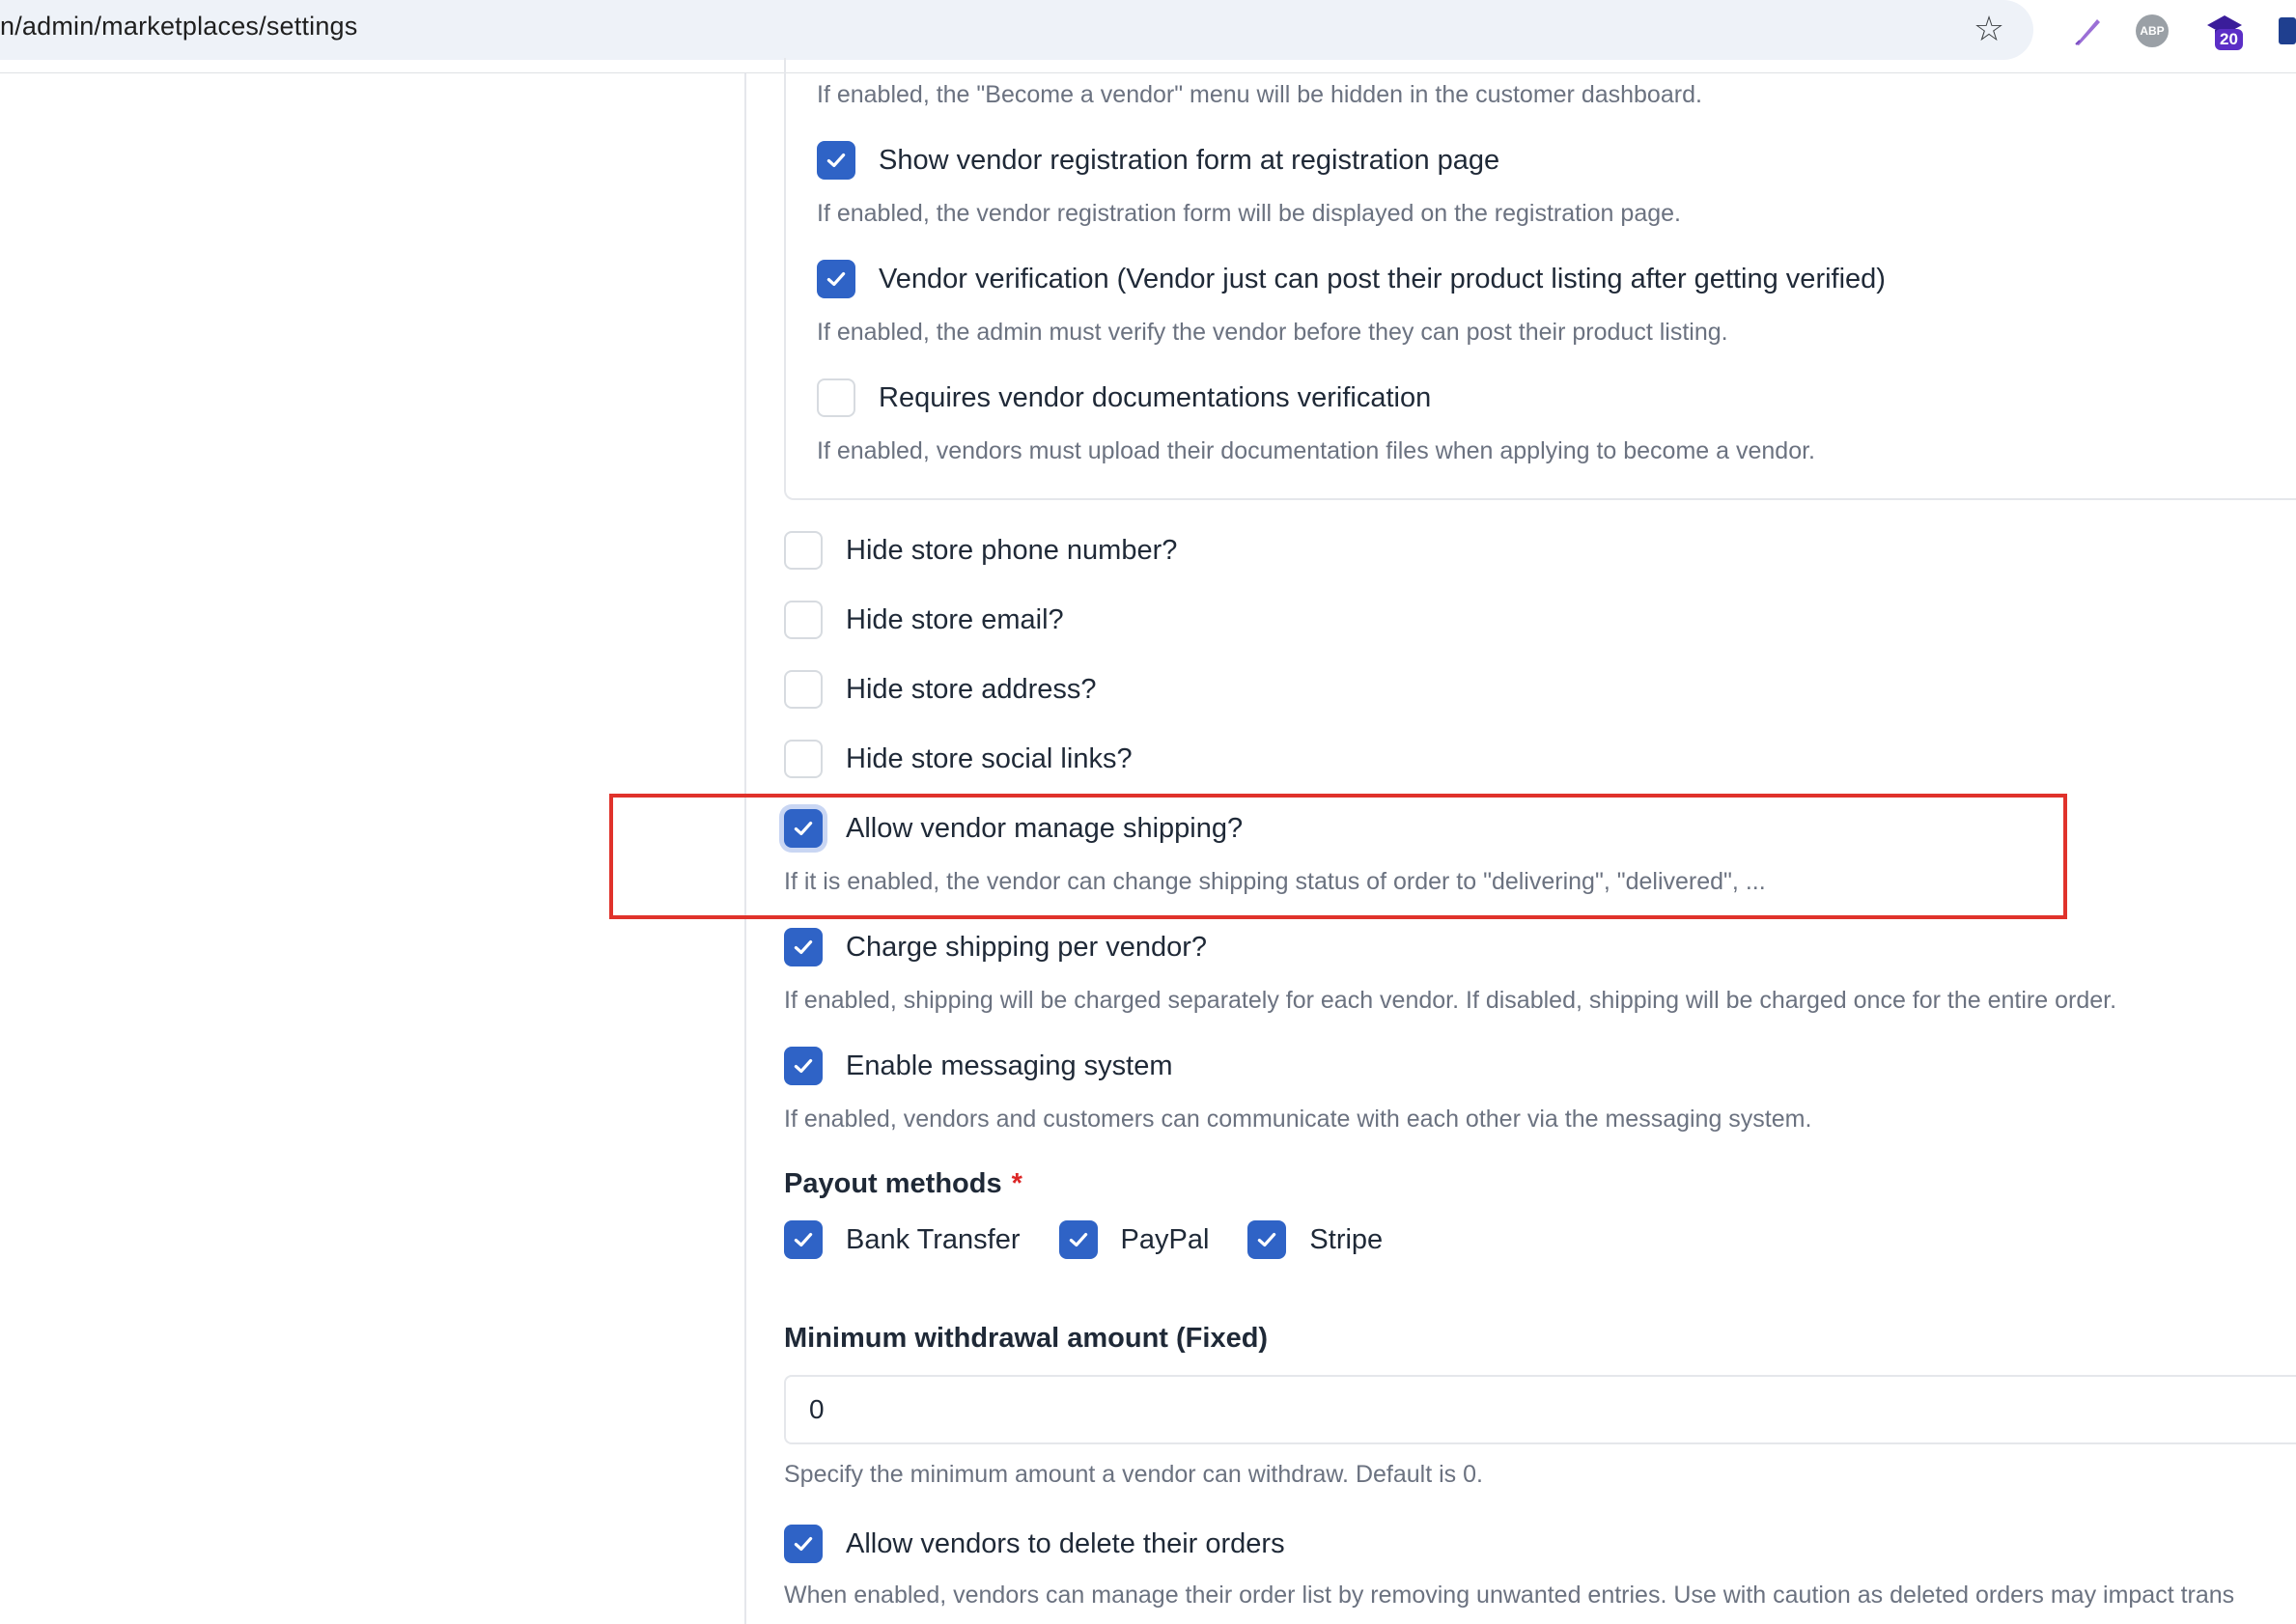  Describe the element at coordinates (2287, 31) in the screenshot. I see `extension-icon` at that location.